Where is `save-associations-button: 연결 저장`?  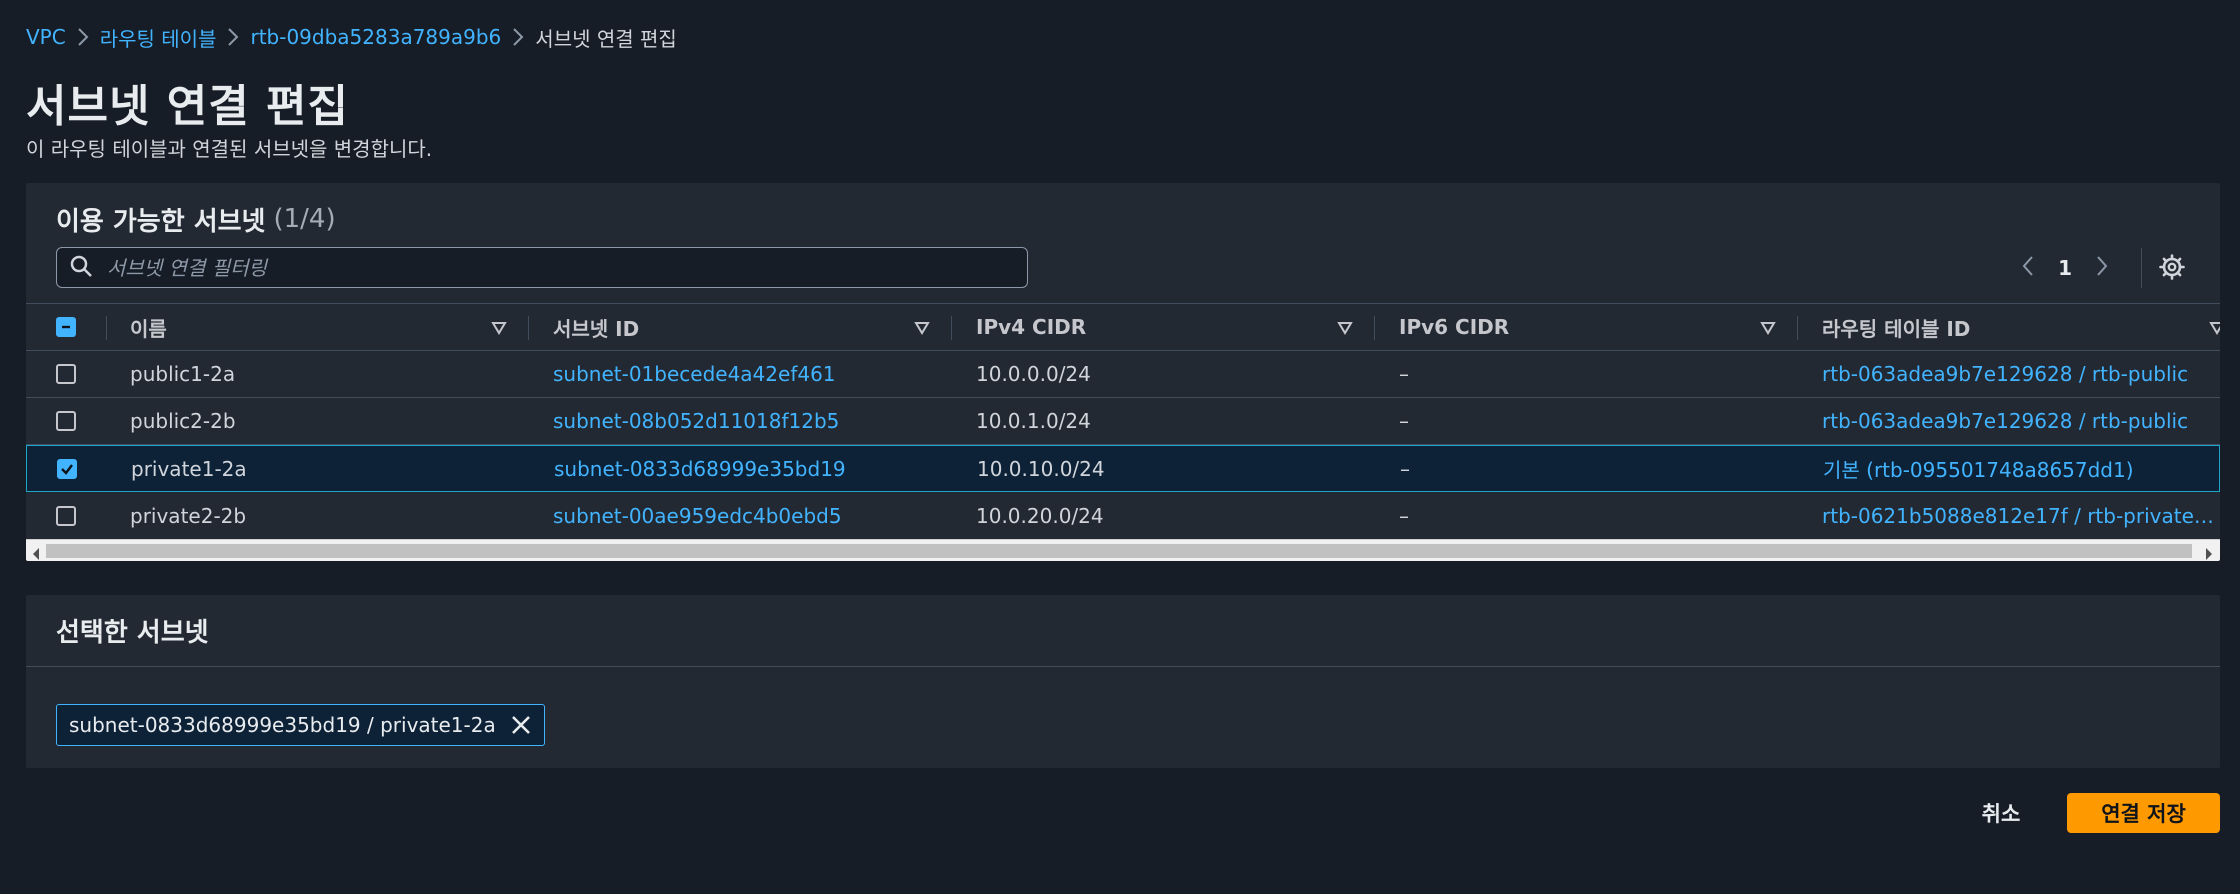
save-associations-button: 연결 저장 is located at coordinates (2143, 813).